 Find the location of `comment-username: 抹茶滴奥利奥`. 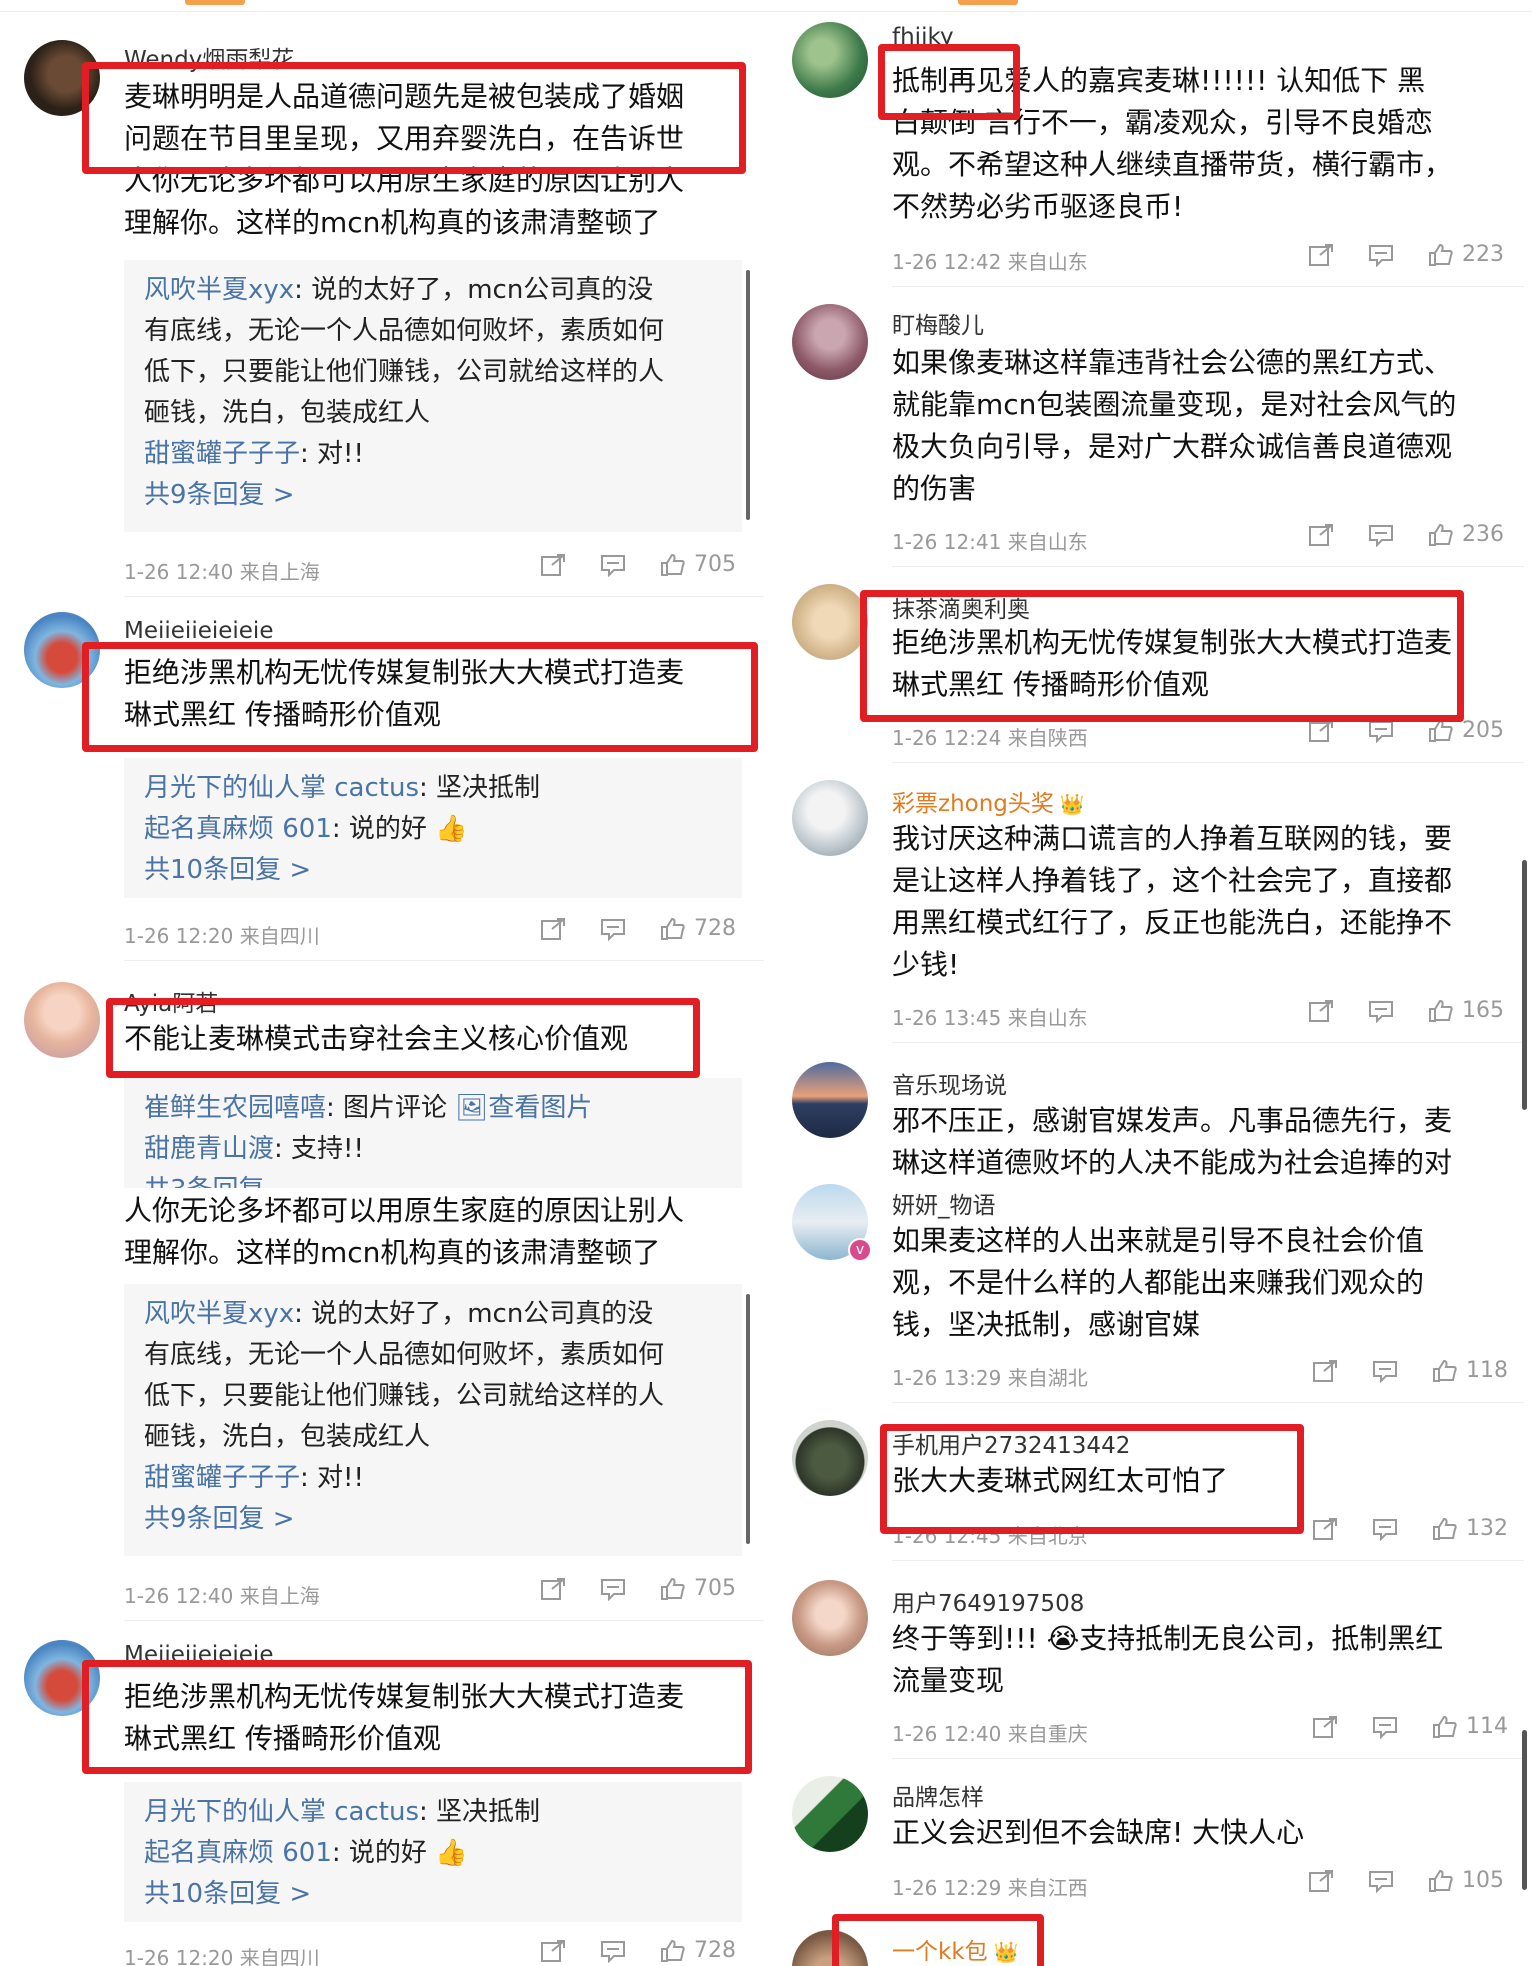

comment-username: 抹茶滴奥利奥 is located at coordinates (961, 607).